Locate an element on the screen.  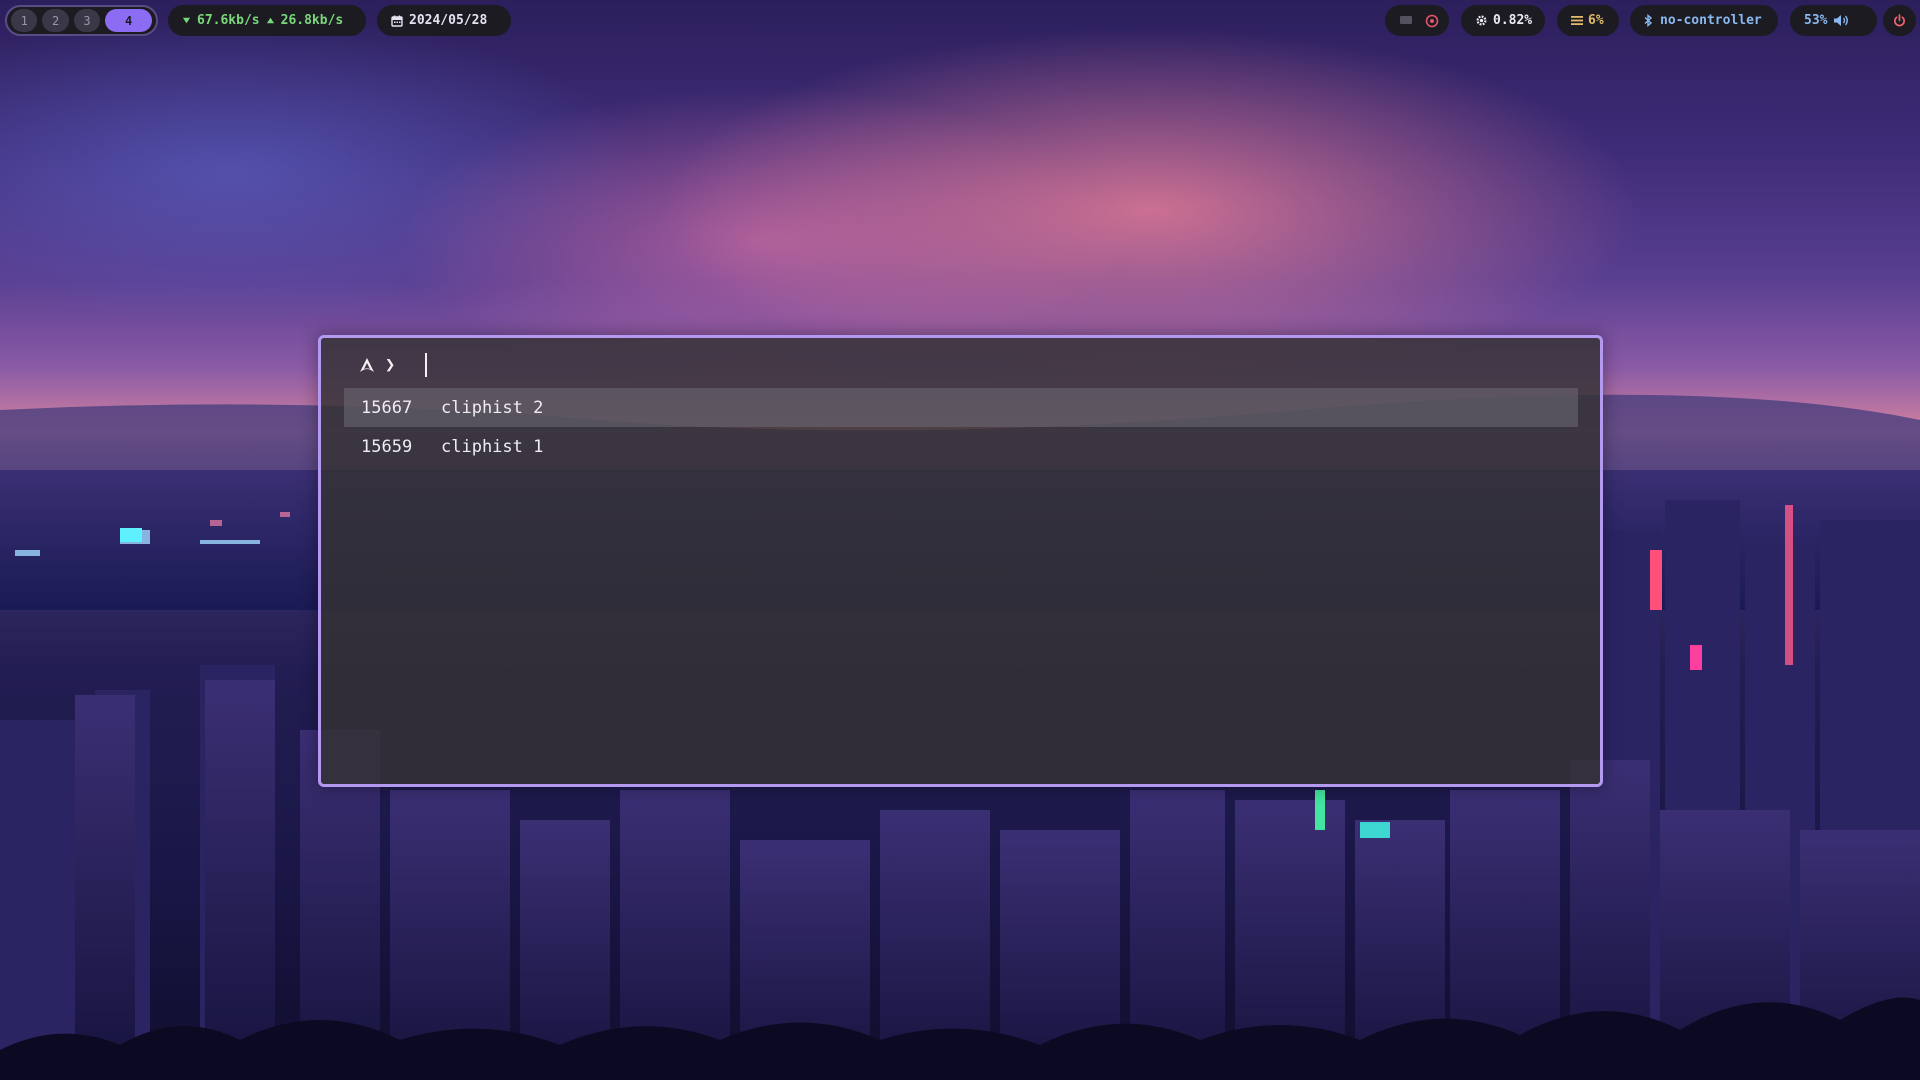
memory-widget: 6% is located at coordinates (1588, 20).